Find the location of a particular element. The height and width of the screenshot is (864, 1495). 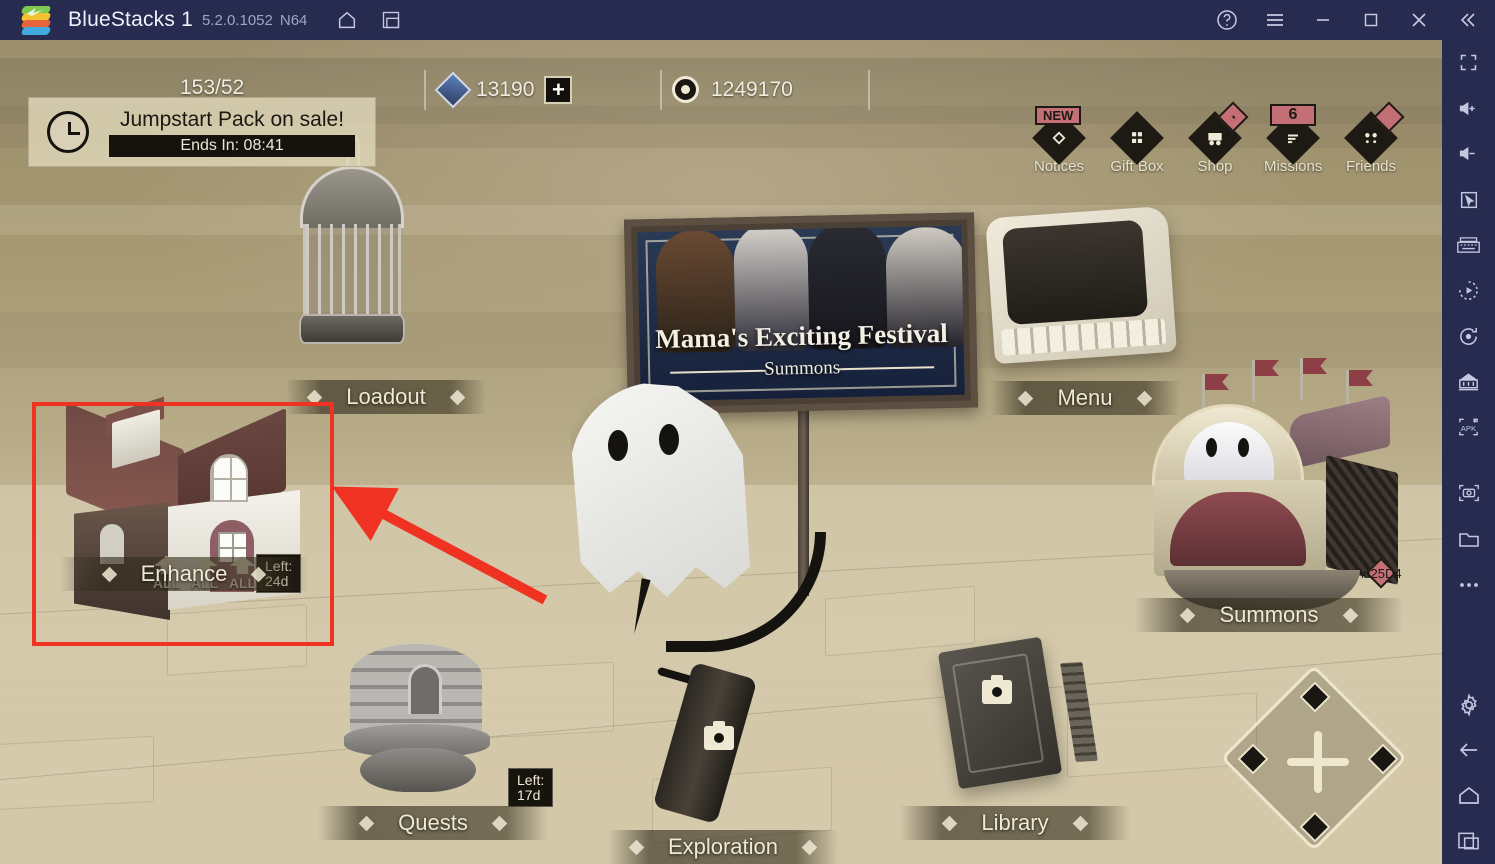

gift-box-icon is located at coordinates (1137, 138).